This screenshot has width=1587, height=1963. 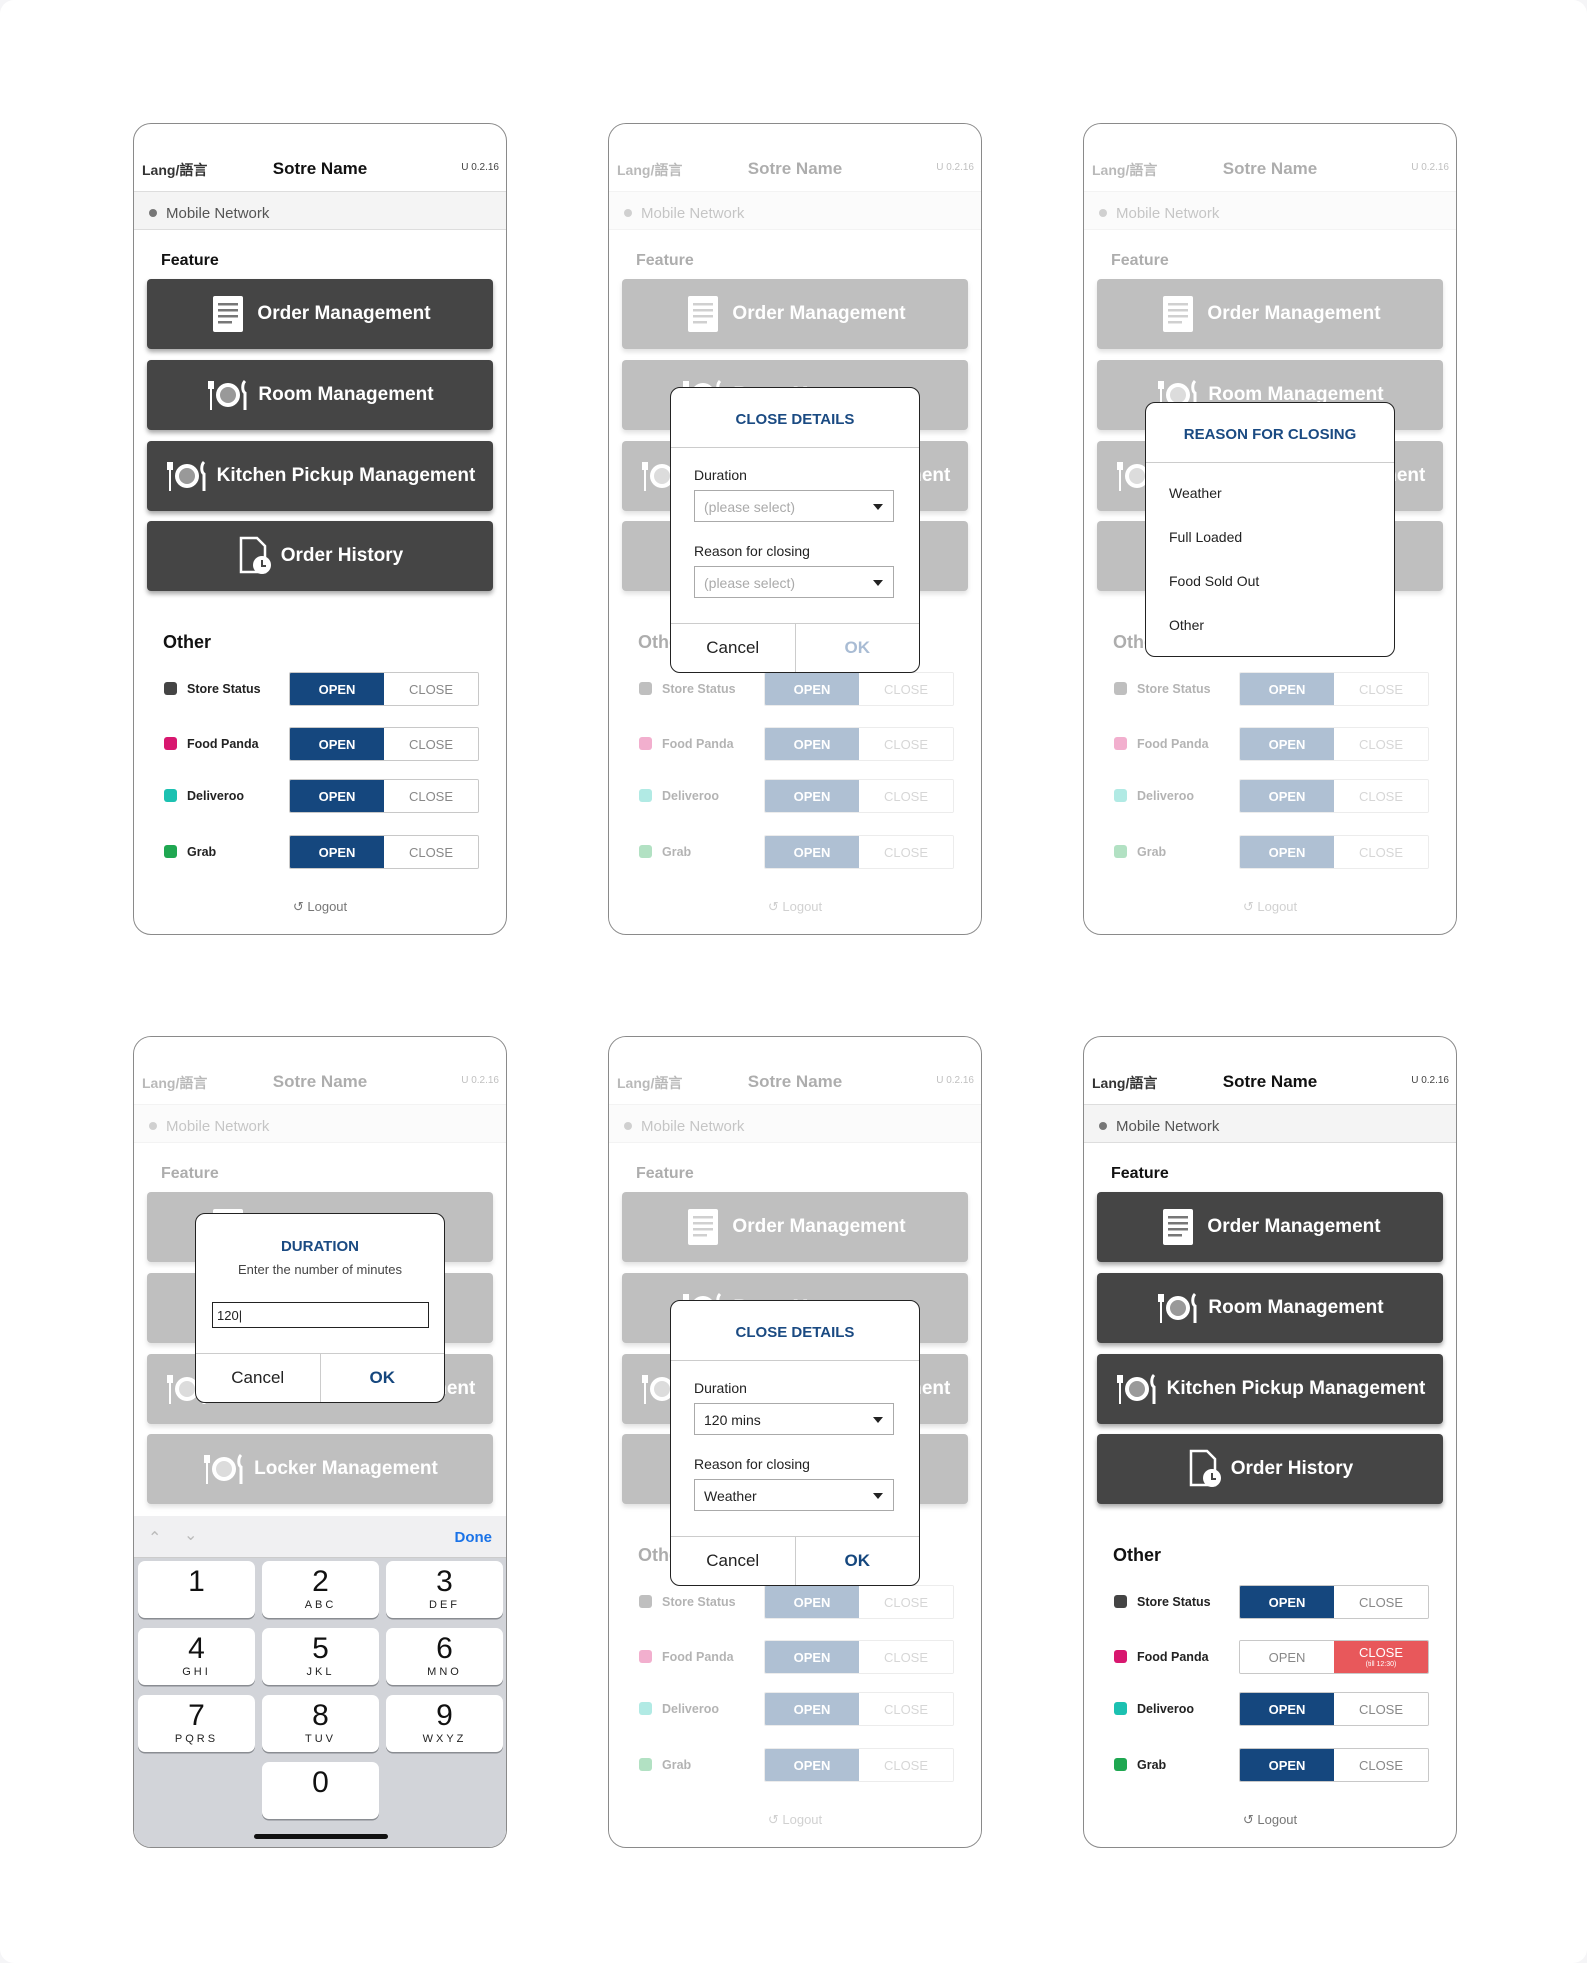 I want to click on key-letters: WXYZ, so click(x=444, y=1739).